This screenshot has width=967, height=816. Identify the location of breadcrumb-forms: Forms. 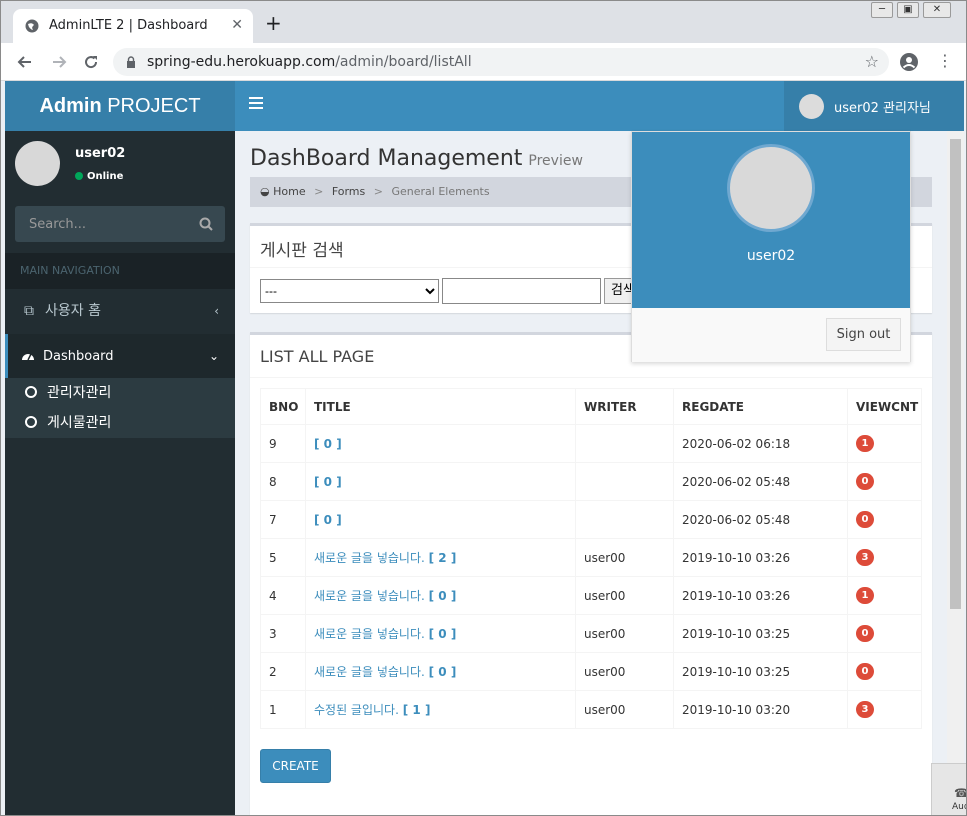
(348, 191).